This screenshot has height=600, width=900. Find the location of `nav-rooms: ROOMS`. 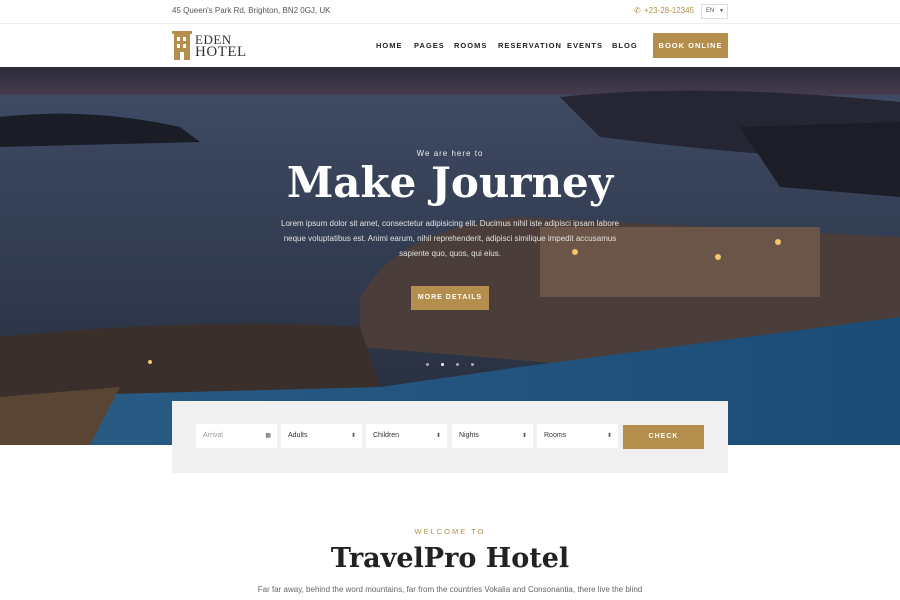

nav-rooms: ROOMS is located at coordinates (470, 45).